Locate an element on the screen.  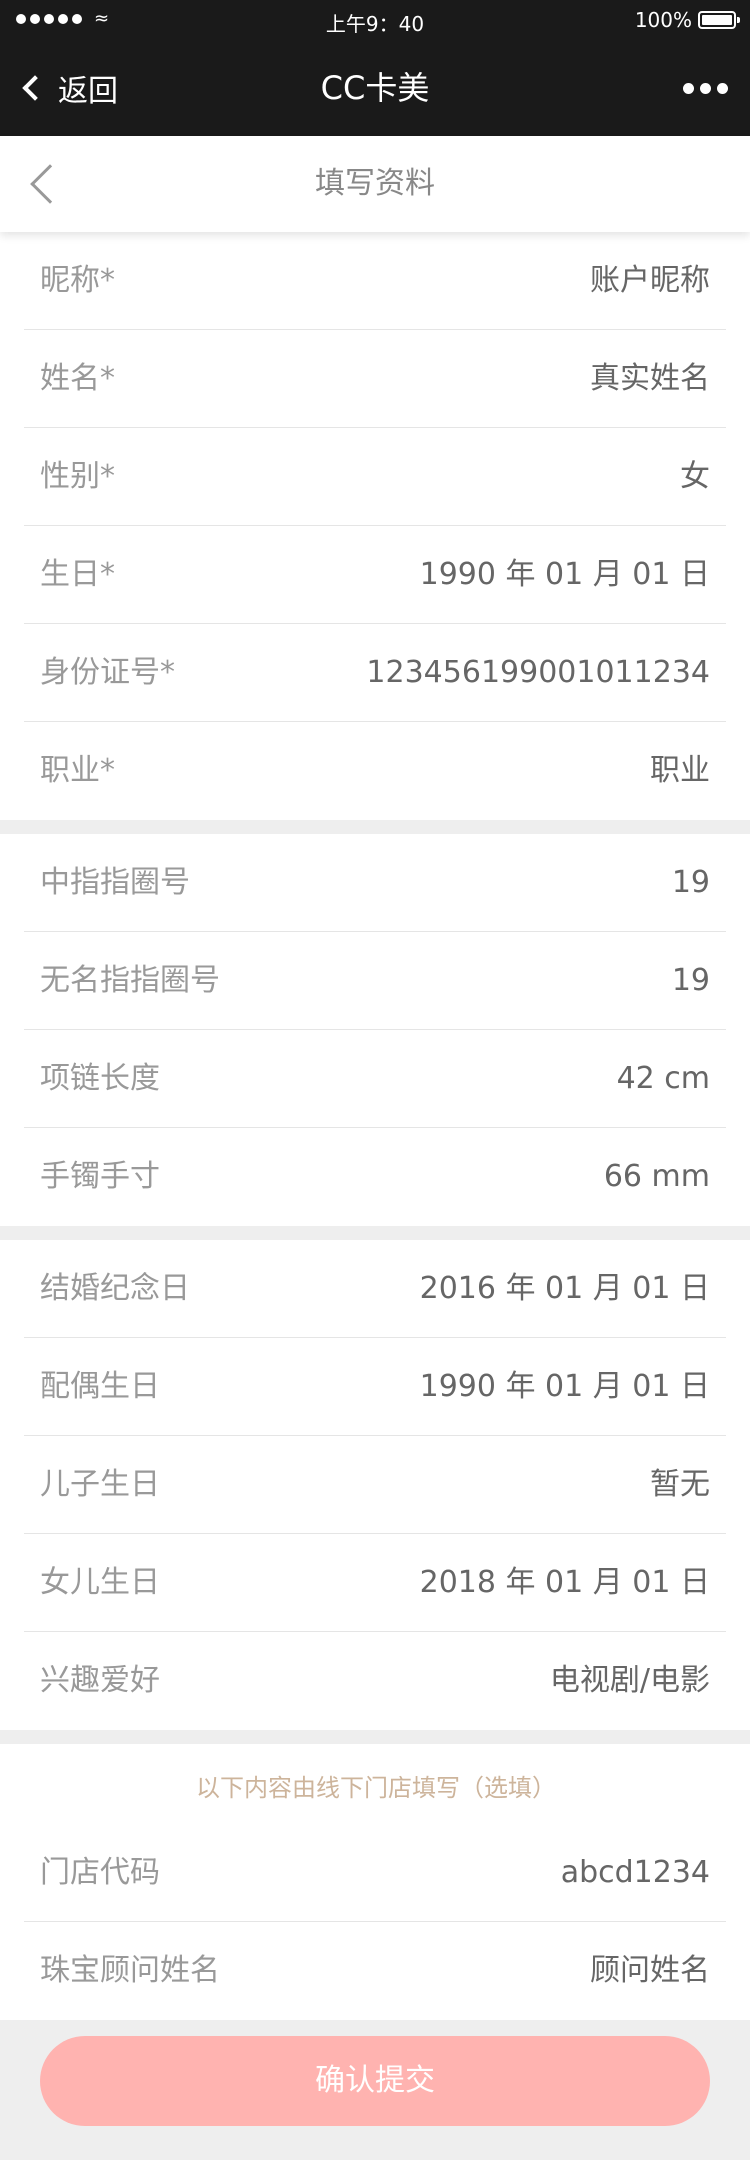
field-label: 身份证号* is located at coordinates (107, 672).